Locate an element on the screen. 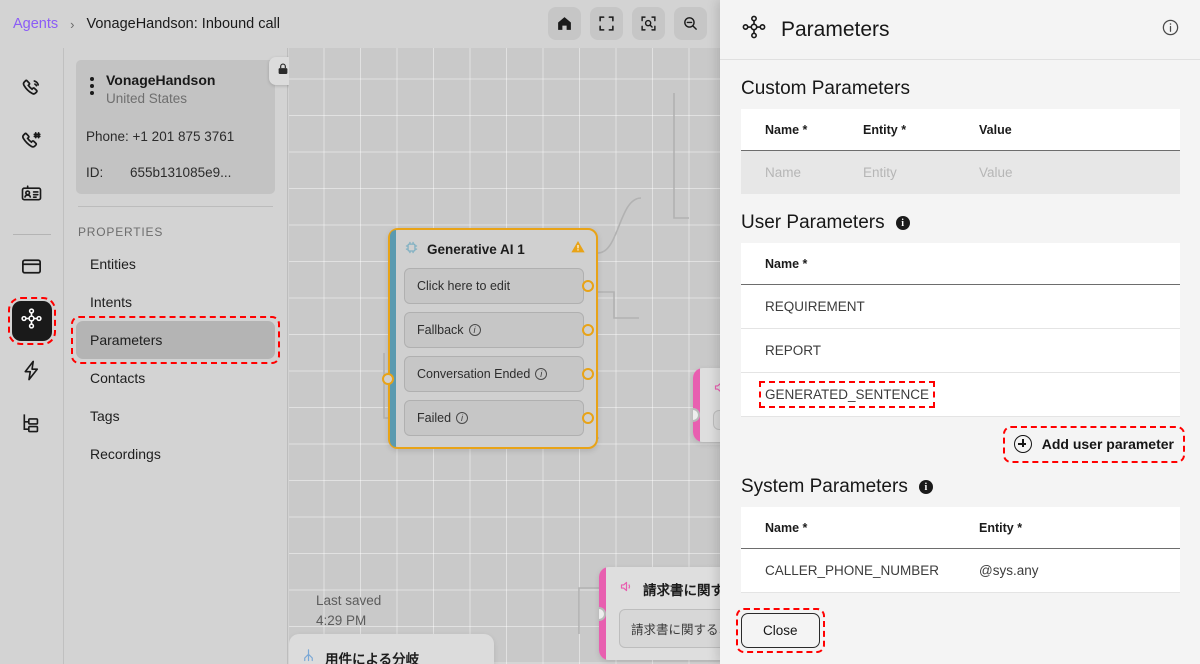  home-button is located at coordinates (564, 23).